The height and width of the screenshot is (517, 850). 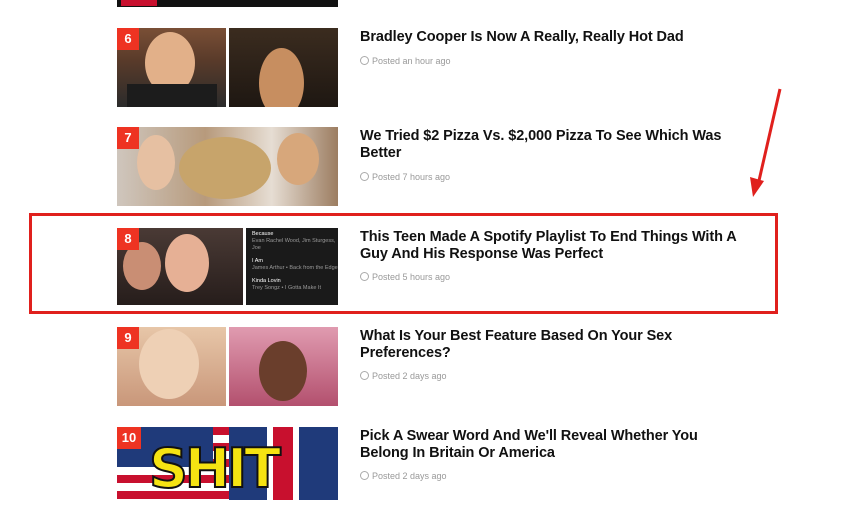 What do you see at coordinates (128, 338) in the screenshot?
I see `rank-badge: 9` at bounding box center [128, 338].